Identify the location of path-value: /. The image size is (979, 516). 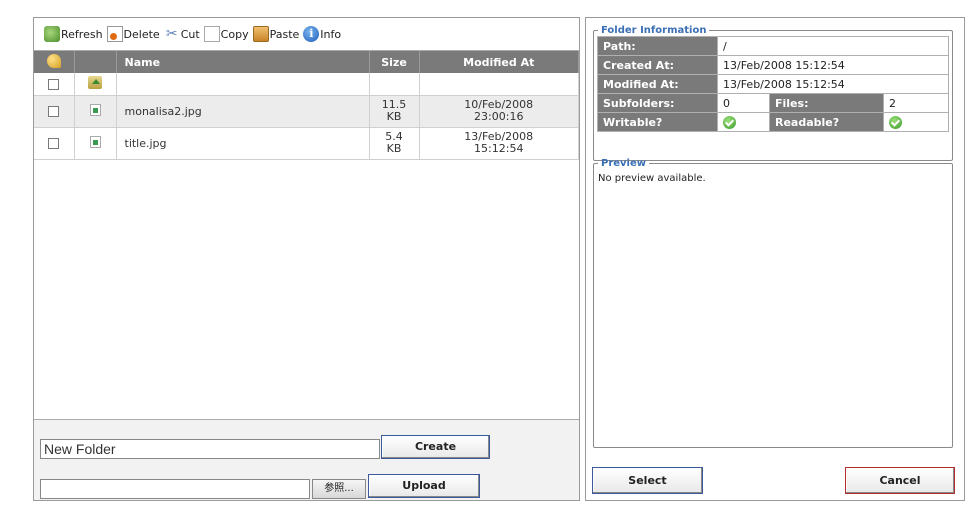
(833, 46).